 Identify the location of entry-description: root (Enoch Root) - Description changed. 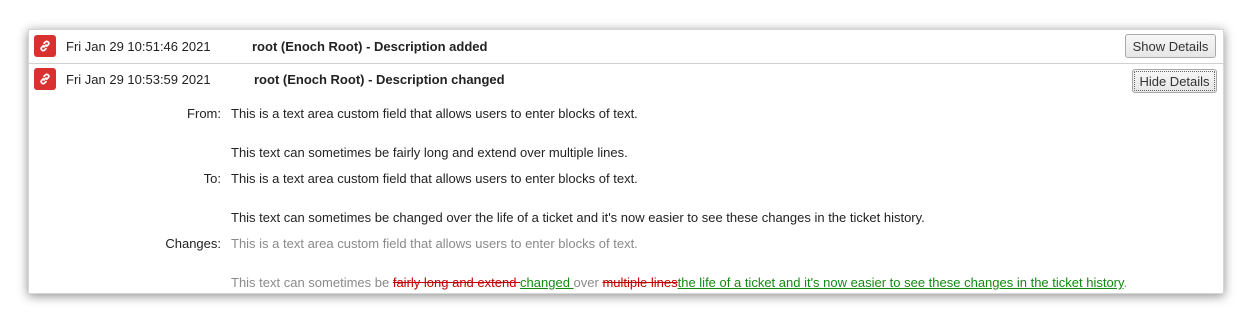
(379, 79).